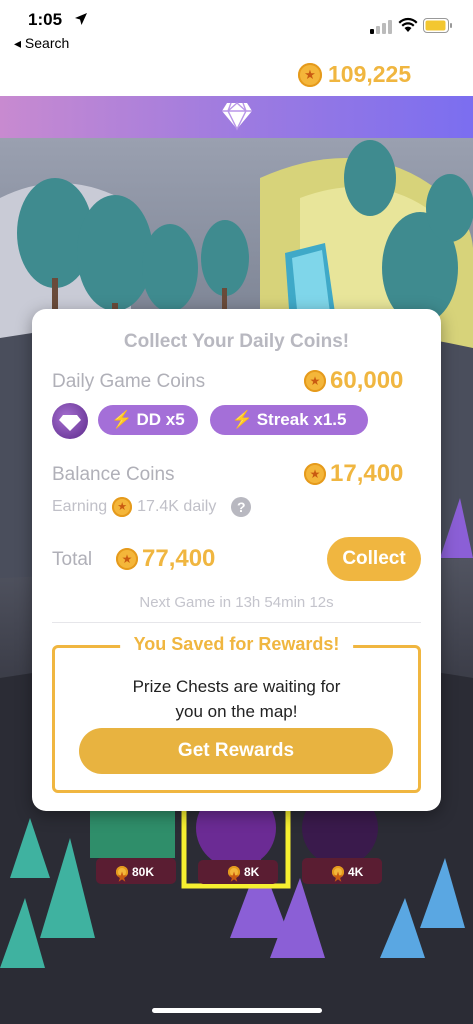  Describe the element at coordinates (113, 474) in the screenshot. I see `balance-coins-label: Balance Coins` at that location.